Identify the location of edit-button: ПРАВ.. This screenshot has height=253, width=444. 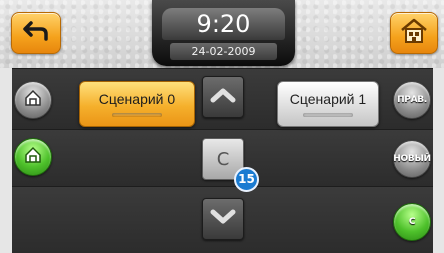
(412, 100).